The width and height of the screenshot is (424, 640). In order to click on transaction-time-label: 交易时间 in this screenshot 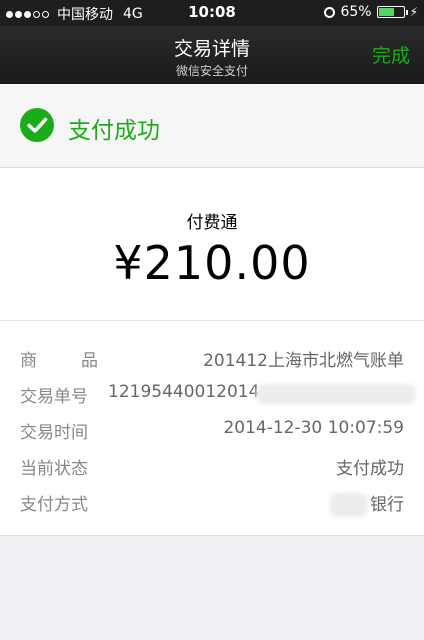, I will do `click(54, 433)`.